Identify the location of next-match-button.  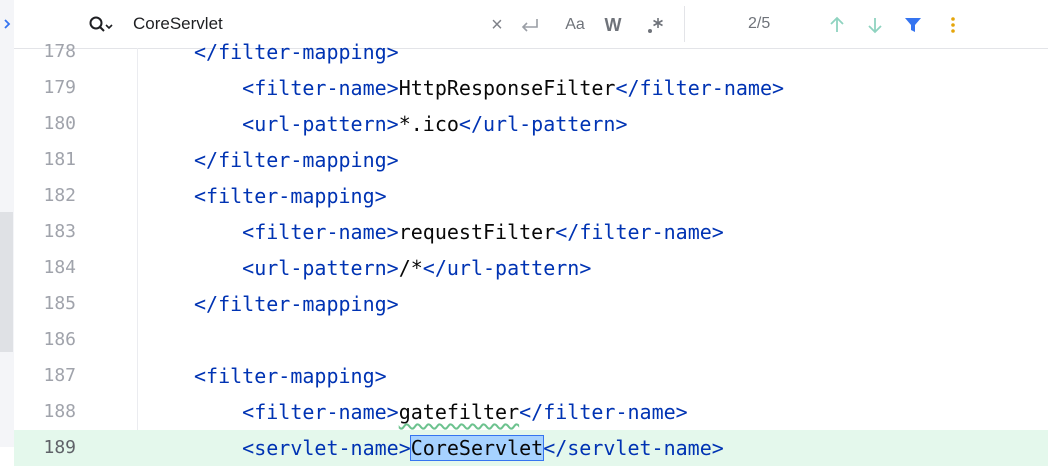
(875, 25).